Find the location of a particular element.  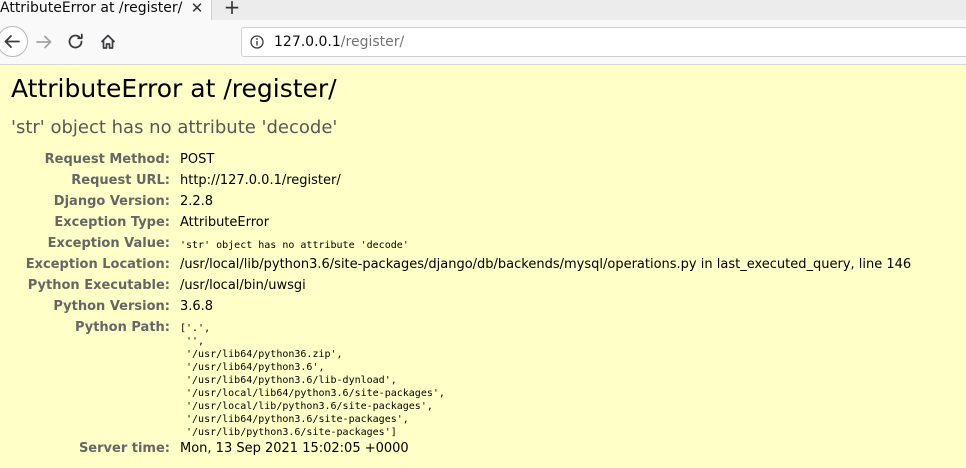

meta-label: Python Version: is located at coordinates (111, 306).